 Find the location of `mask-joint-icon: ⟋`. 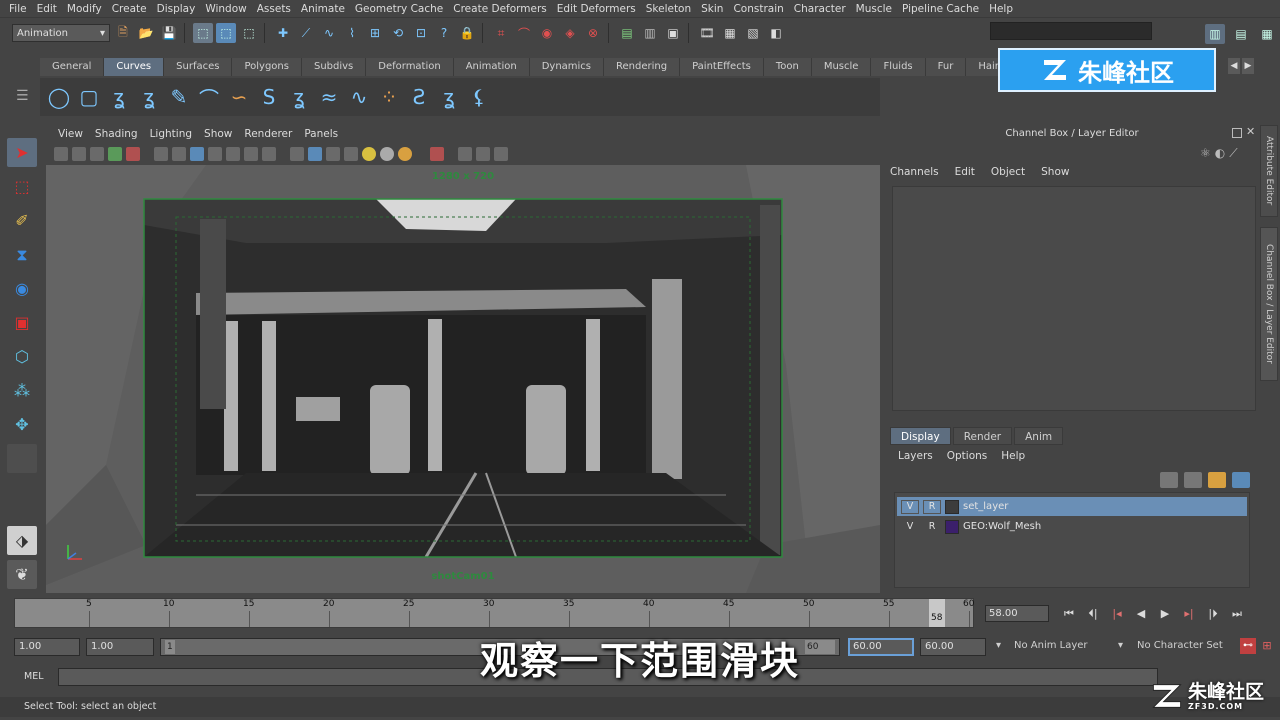

mask-joint-icon: ⟋ is located at coordinates (306, 33).